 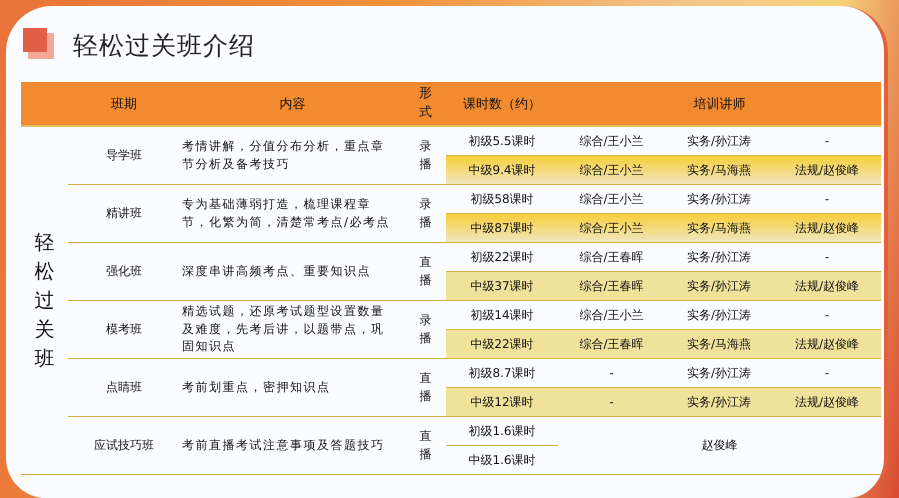 I want to click on course-hours: 初级8.7课时, so click(x=502, y=373).